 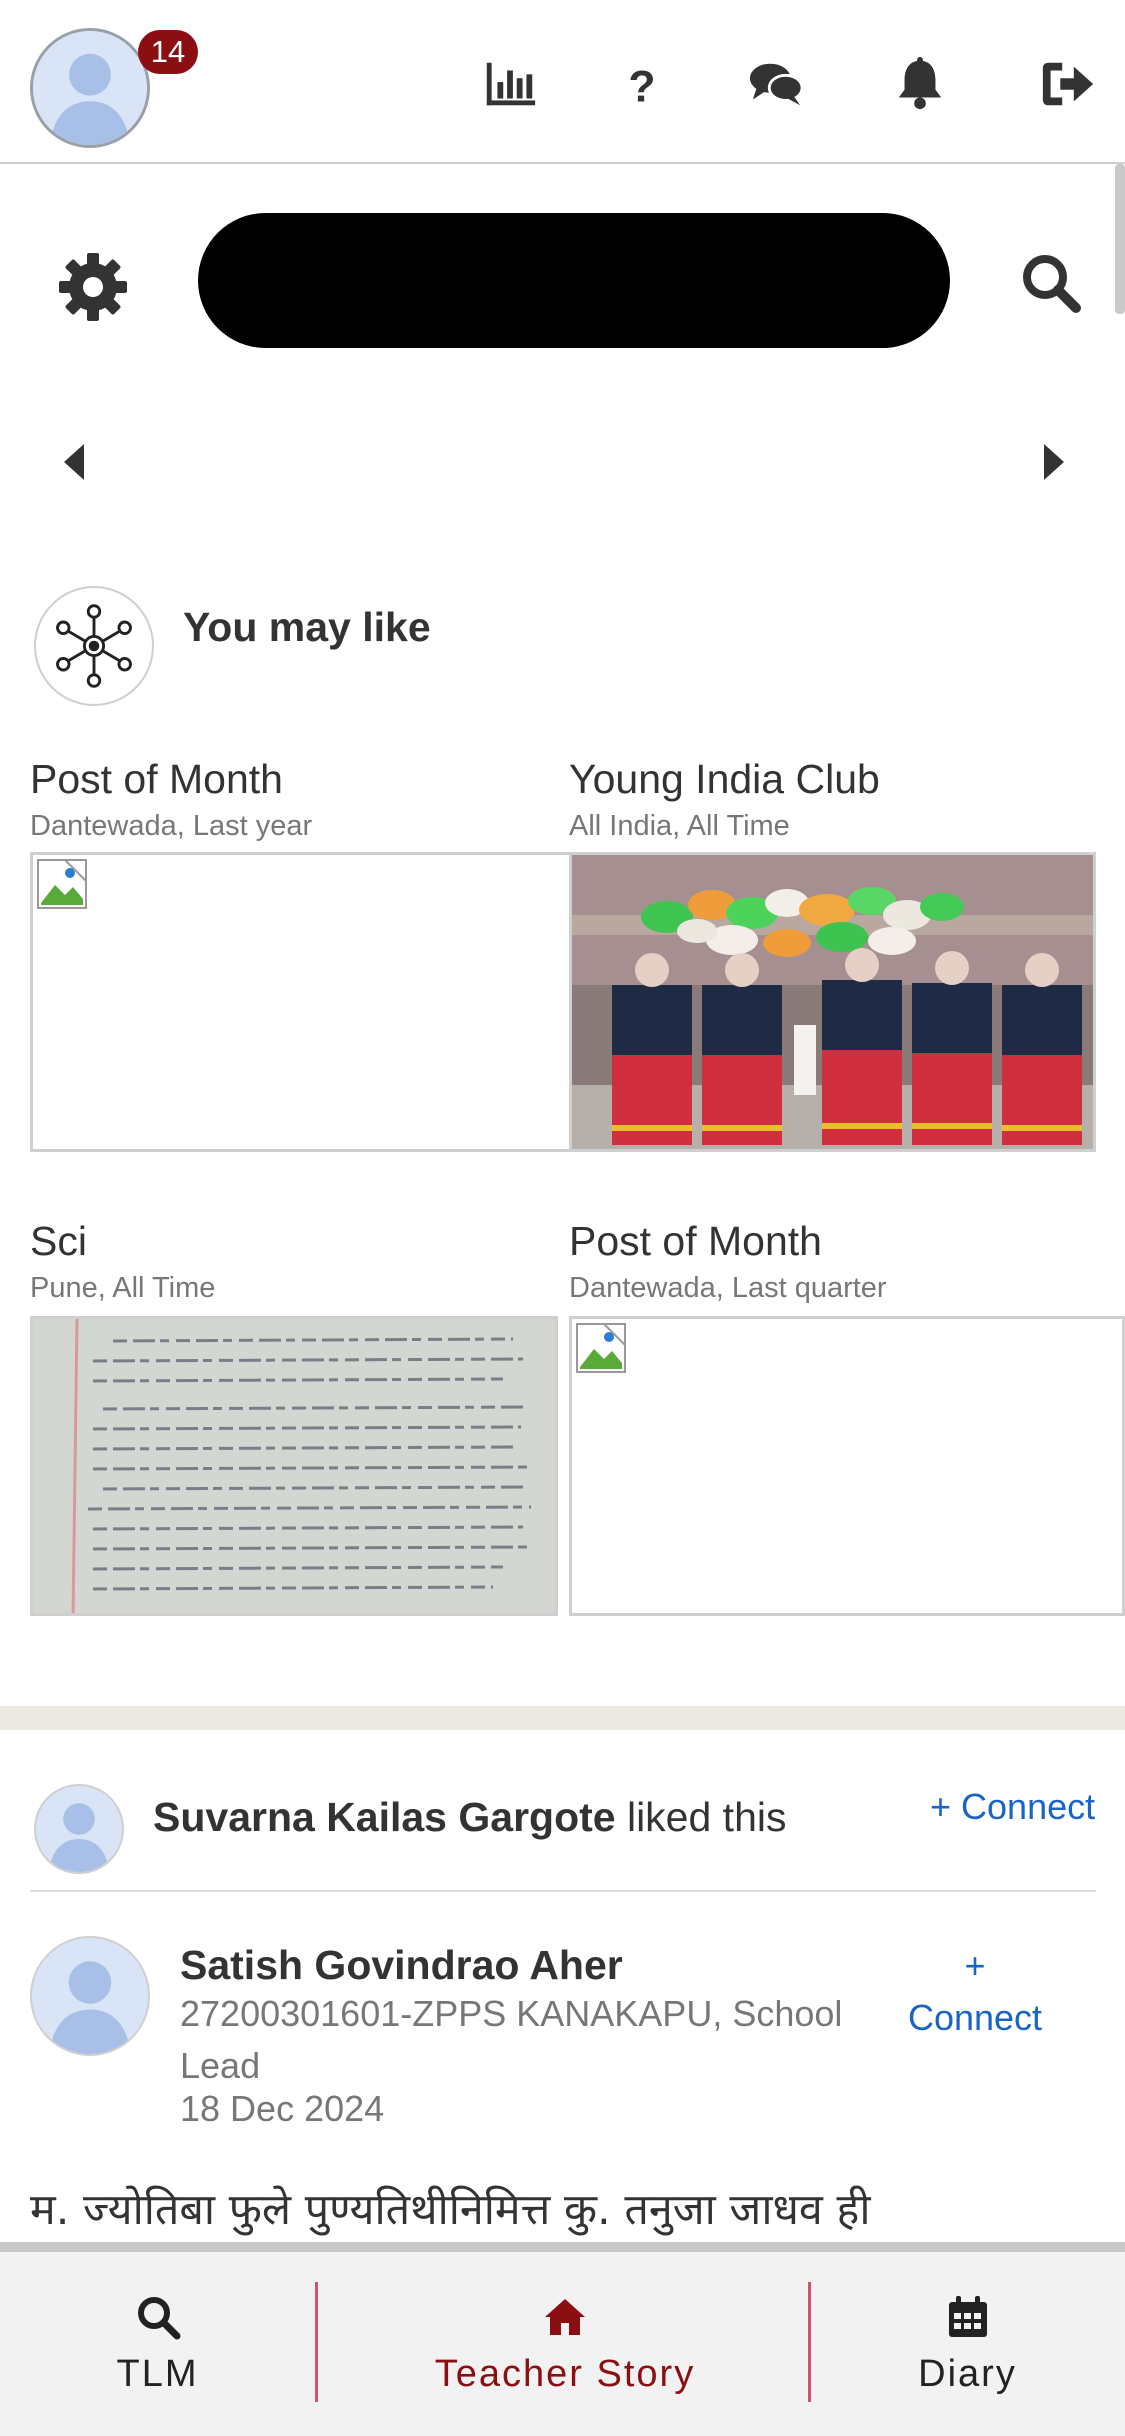 I want to click on notification-count-badge: 14, so click(x=168, y=52).